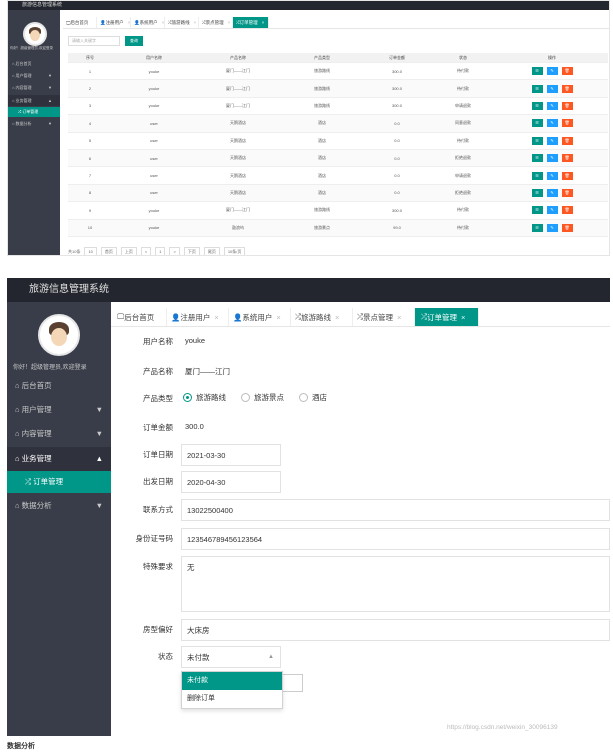 Image resolution: width=613 pixels, height=752 pixels. I want to click on room-field: 大床房, so click(395, 630).